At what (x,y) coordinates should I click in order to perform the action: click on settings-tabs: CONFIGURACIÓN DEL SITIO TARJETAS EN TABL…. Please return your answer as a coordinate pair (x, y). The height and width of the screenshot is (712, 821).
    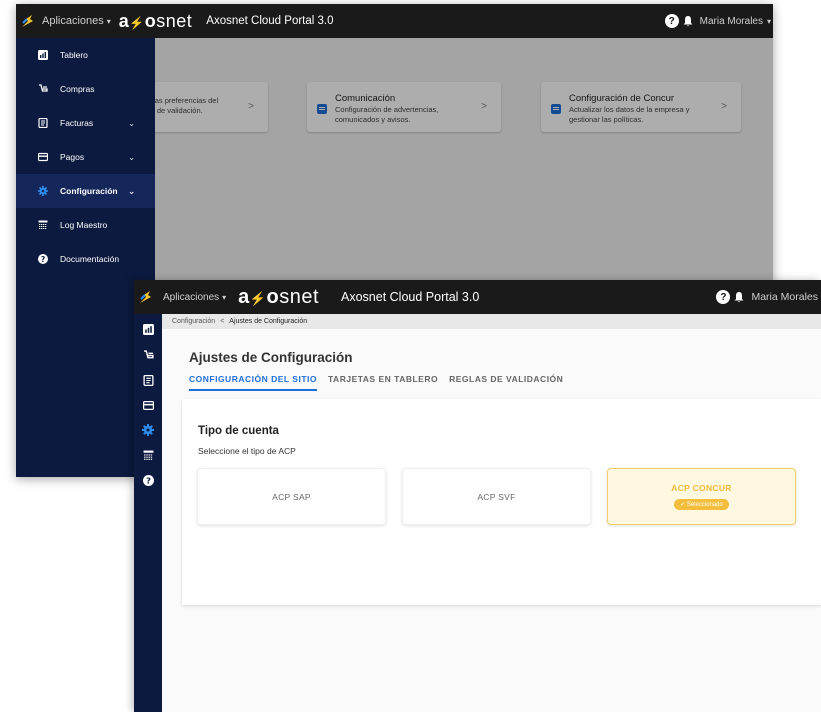
    Looking at the image, I should click on (381, 382).